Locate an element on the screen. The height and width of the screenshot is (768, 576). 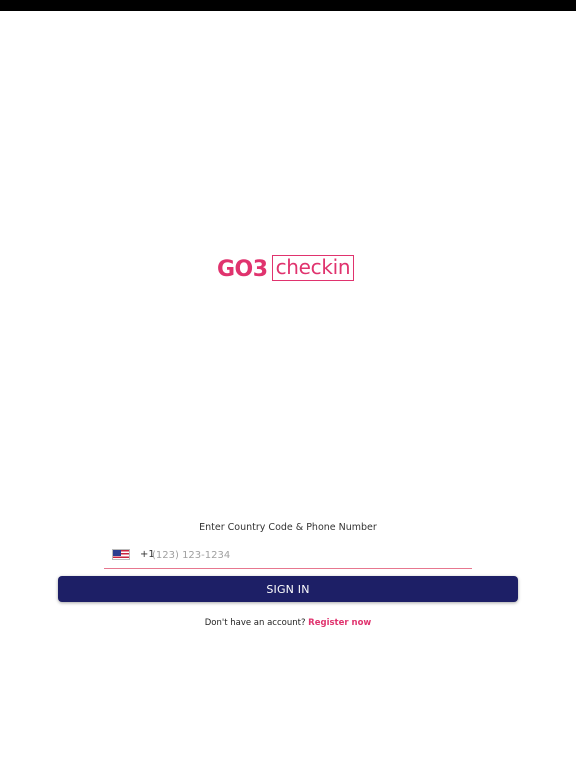
status-bar is located at coordinates (288, 5).